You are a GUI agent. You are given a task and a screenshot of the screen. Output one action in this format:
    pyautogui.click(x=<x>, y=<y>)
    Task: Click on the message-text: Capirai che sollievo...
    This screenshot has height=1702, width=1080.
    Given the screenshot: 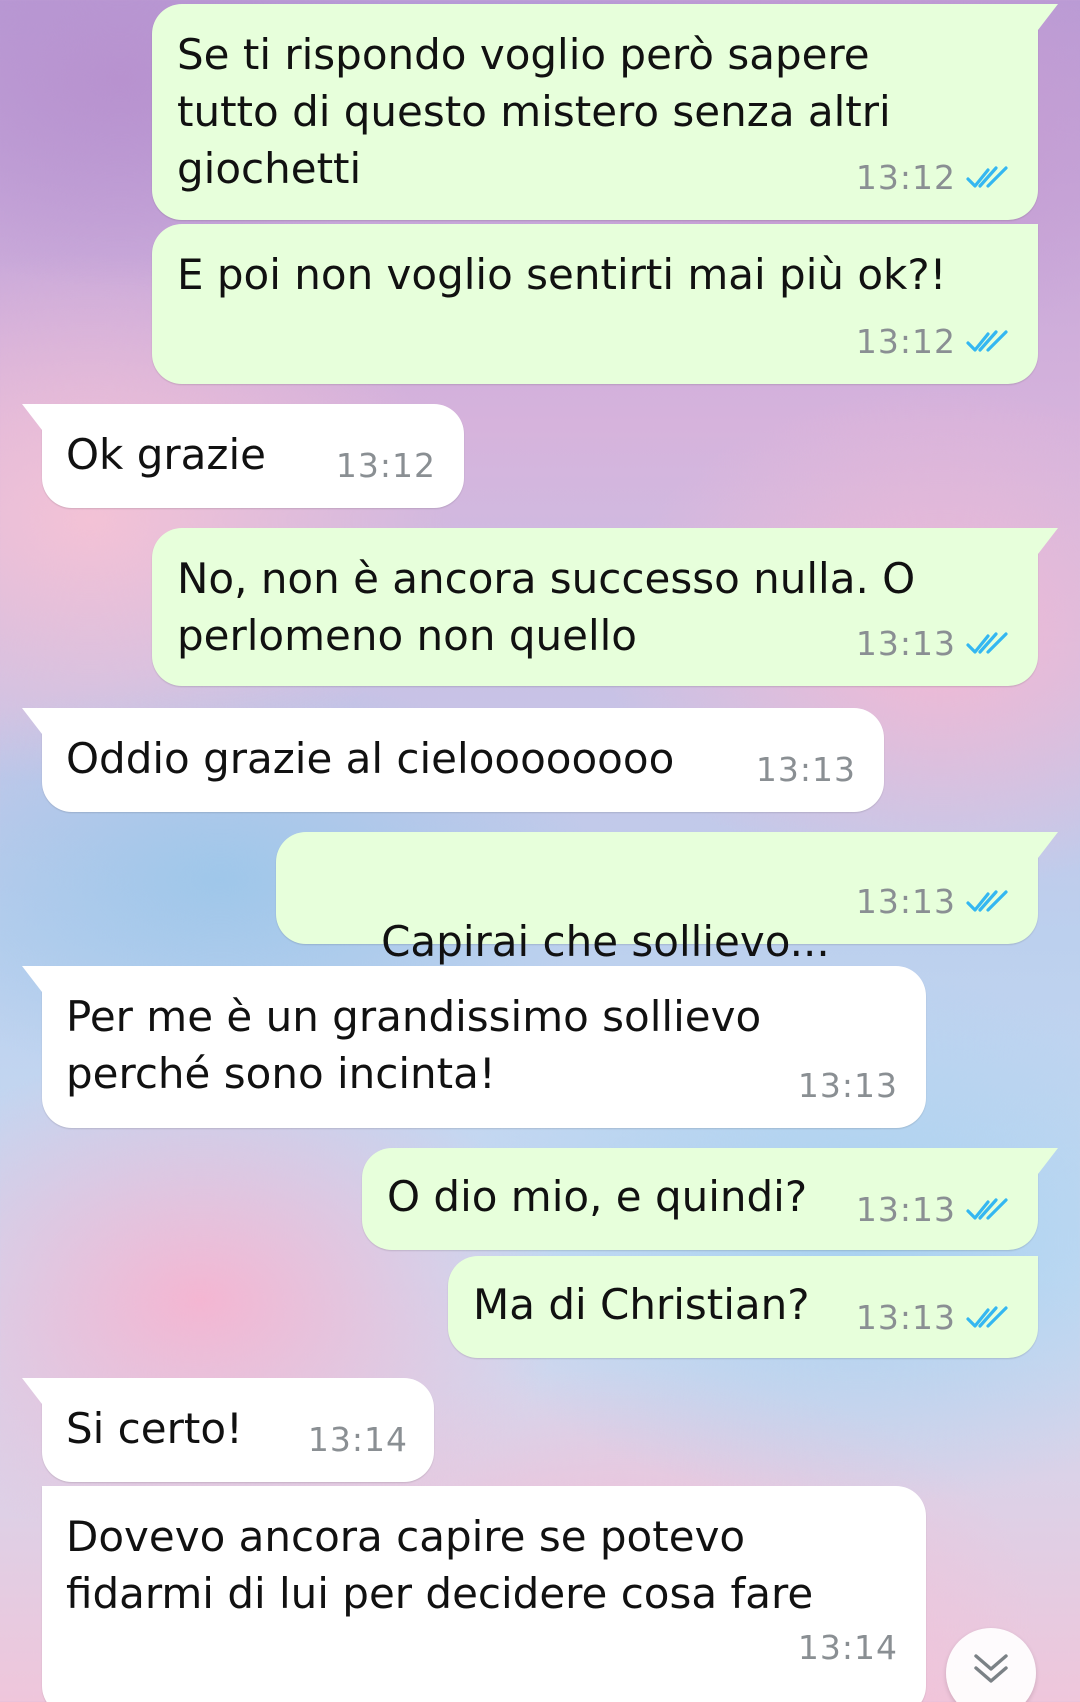 What is the action you would take?
    pyautogui.click(x=605, y=941)
    